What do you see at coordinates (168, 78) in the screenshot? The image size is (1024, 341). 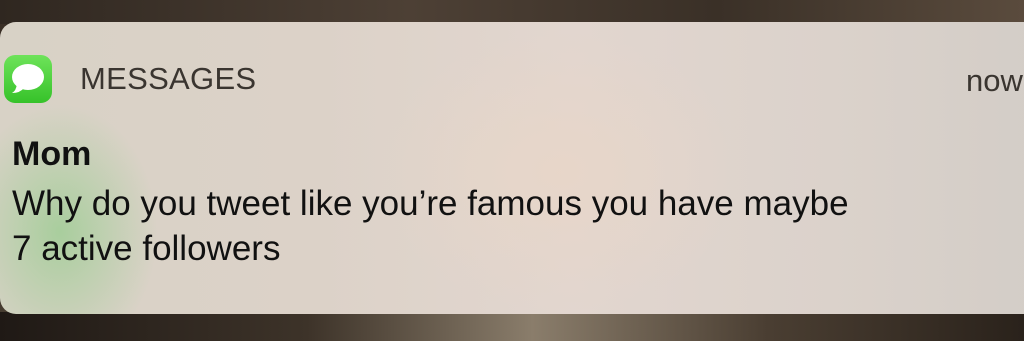 I see `app-name: MESSAGES` at bounding box center [168, 78].